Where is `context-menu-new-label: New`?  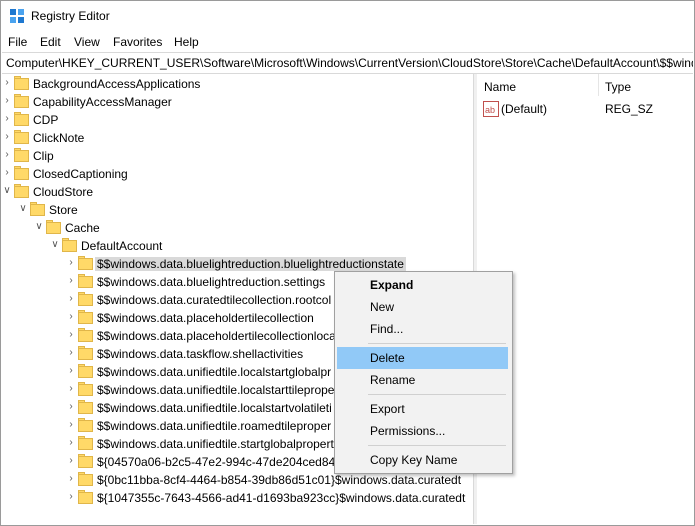 context-menu-new-label: New is located at coordinates (382, 307).